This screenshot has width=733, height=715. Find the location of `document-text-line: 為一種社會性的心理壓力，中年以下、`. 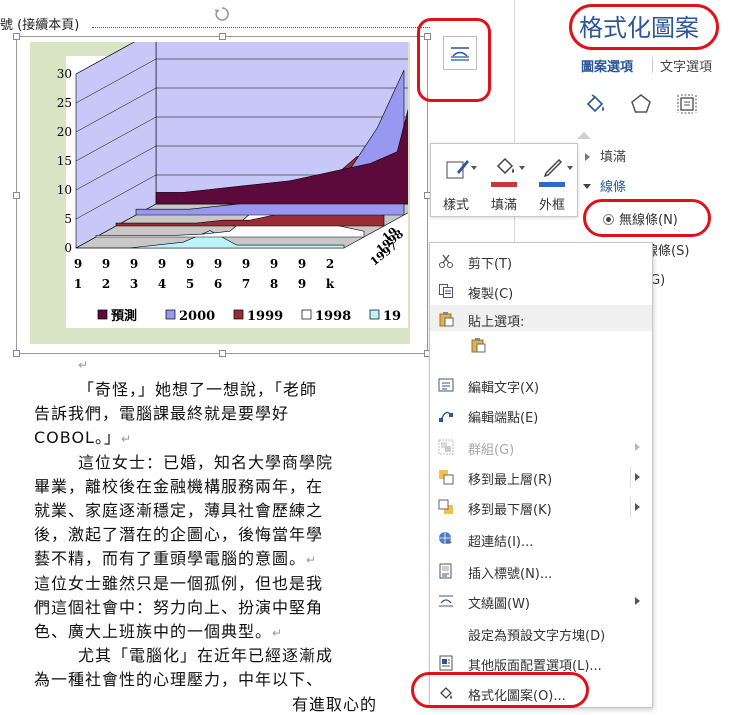

document-text-line: 為一種社會性的心理壓力，中年以下、 is located at coordinates (178, 678).